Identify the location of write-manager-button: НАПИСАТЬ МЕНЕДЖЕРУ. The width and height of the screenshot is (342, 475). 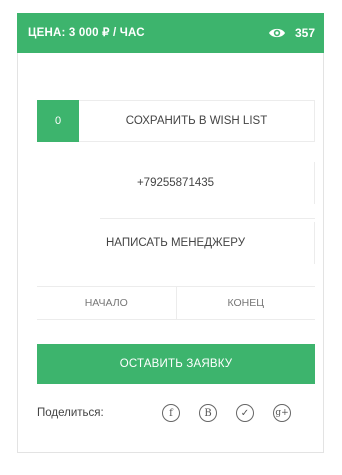
(176, 243).